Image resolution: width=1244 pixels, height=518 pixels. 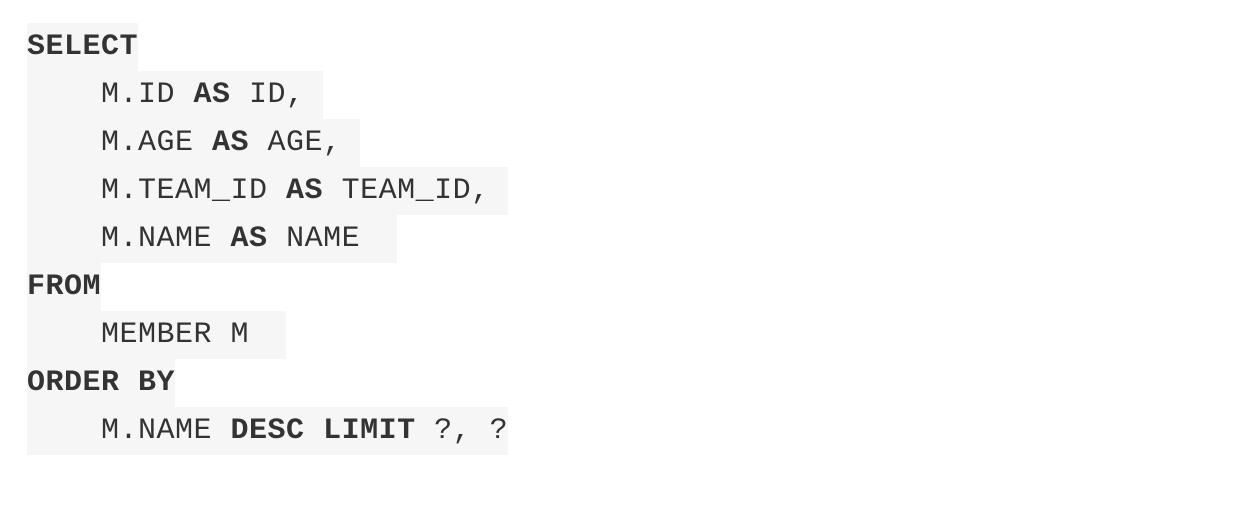 I want to click on sql-keyword: SELECT, so click(x=83, y=47).